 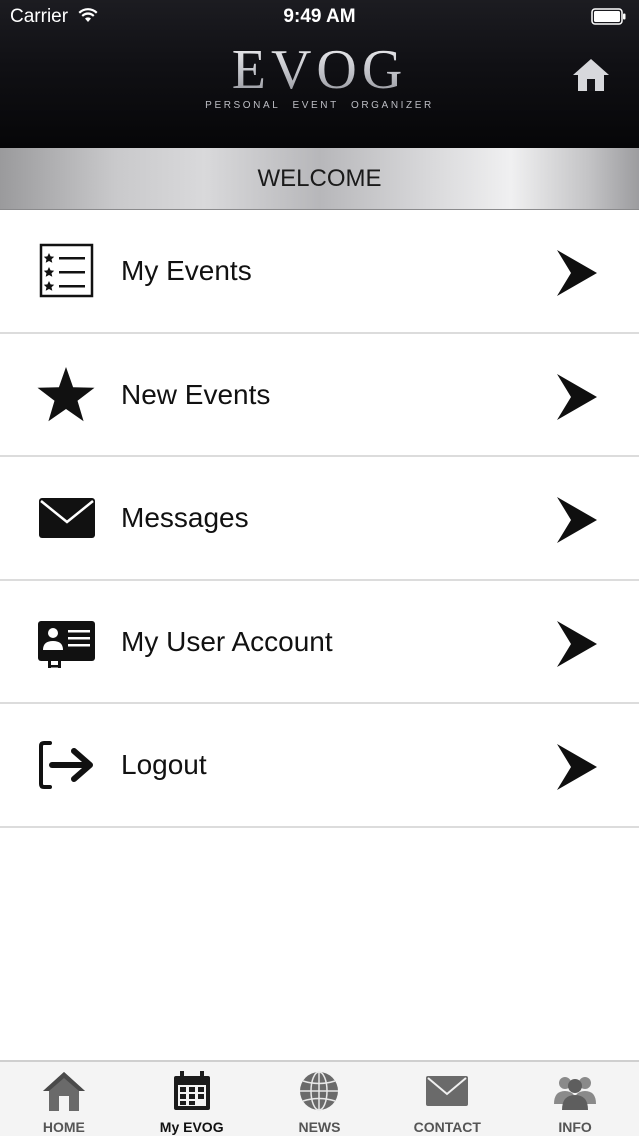 I want to click on menu-item-label: Logout, so click(x=164, y=764).